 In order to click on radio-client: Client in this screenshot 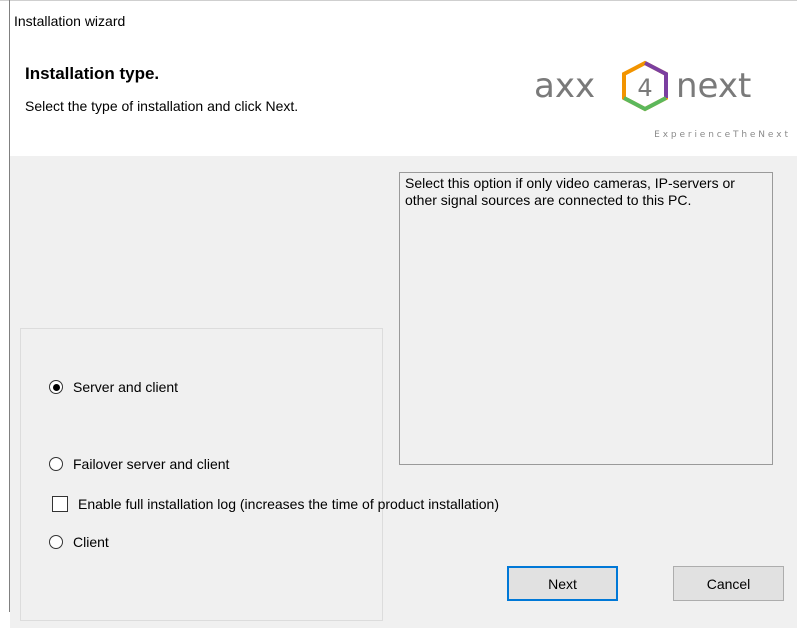, I will do `click(79, 542)`.